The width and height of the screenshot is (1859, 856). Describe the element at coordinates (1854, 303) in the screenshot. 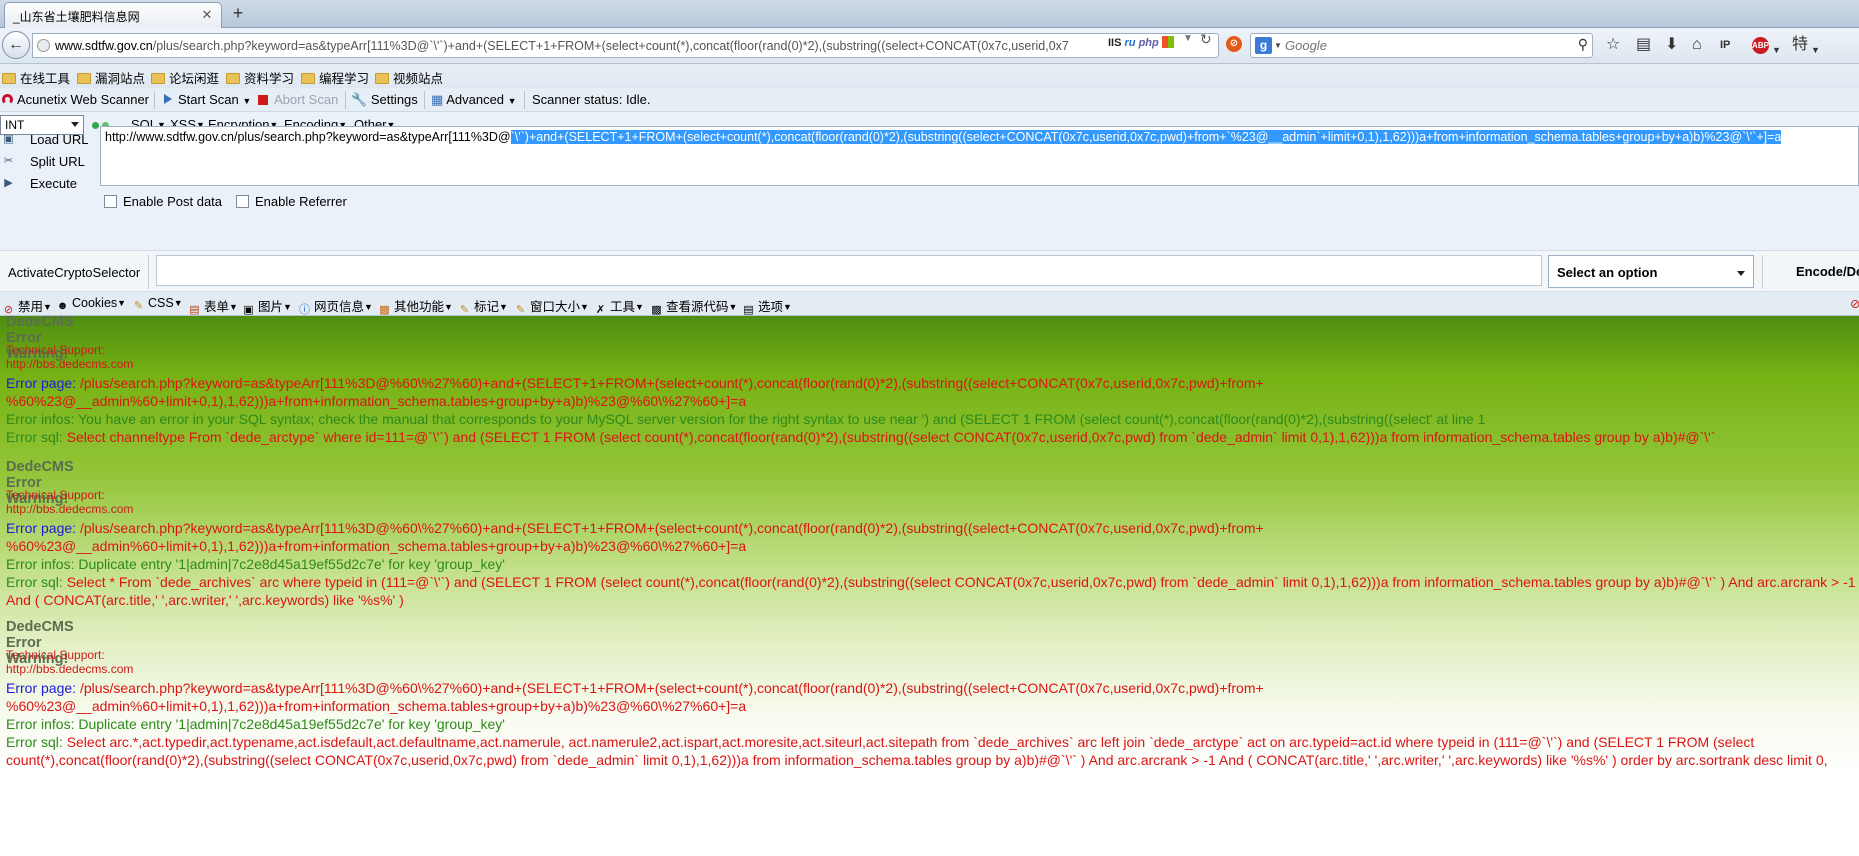

I see `close-toolbar-icon: ⊘` at that location.